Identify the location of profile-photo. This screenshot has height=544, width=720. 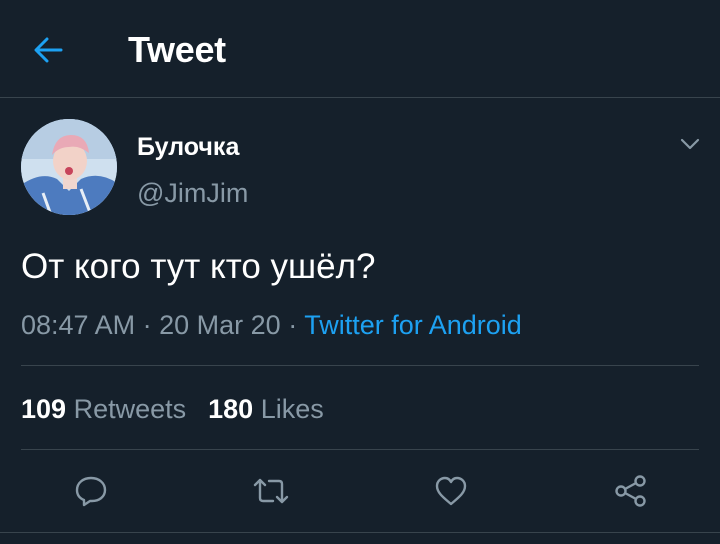
(69, 167).